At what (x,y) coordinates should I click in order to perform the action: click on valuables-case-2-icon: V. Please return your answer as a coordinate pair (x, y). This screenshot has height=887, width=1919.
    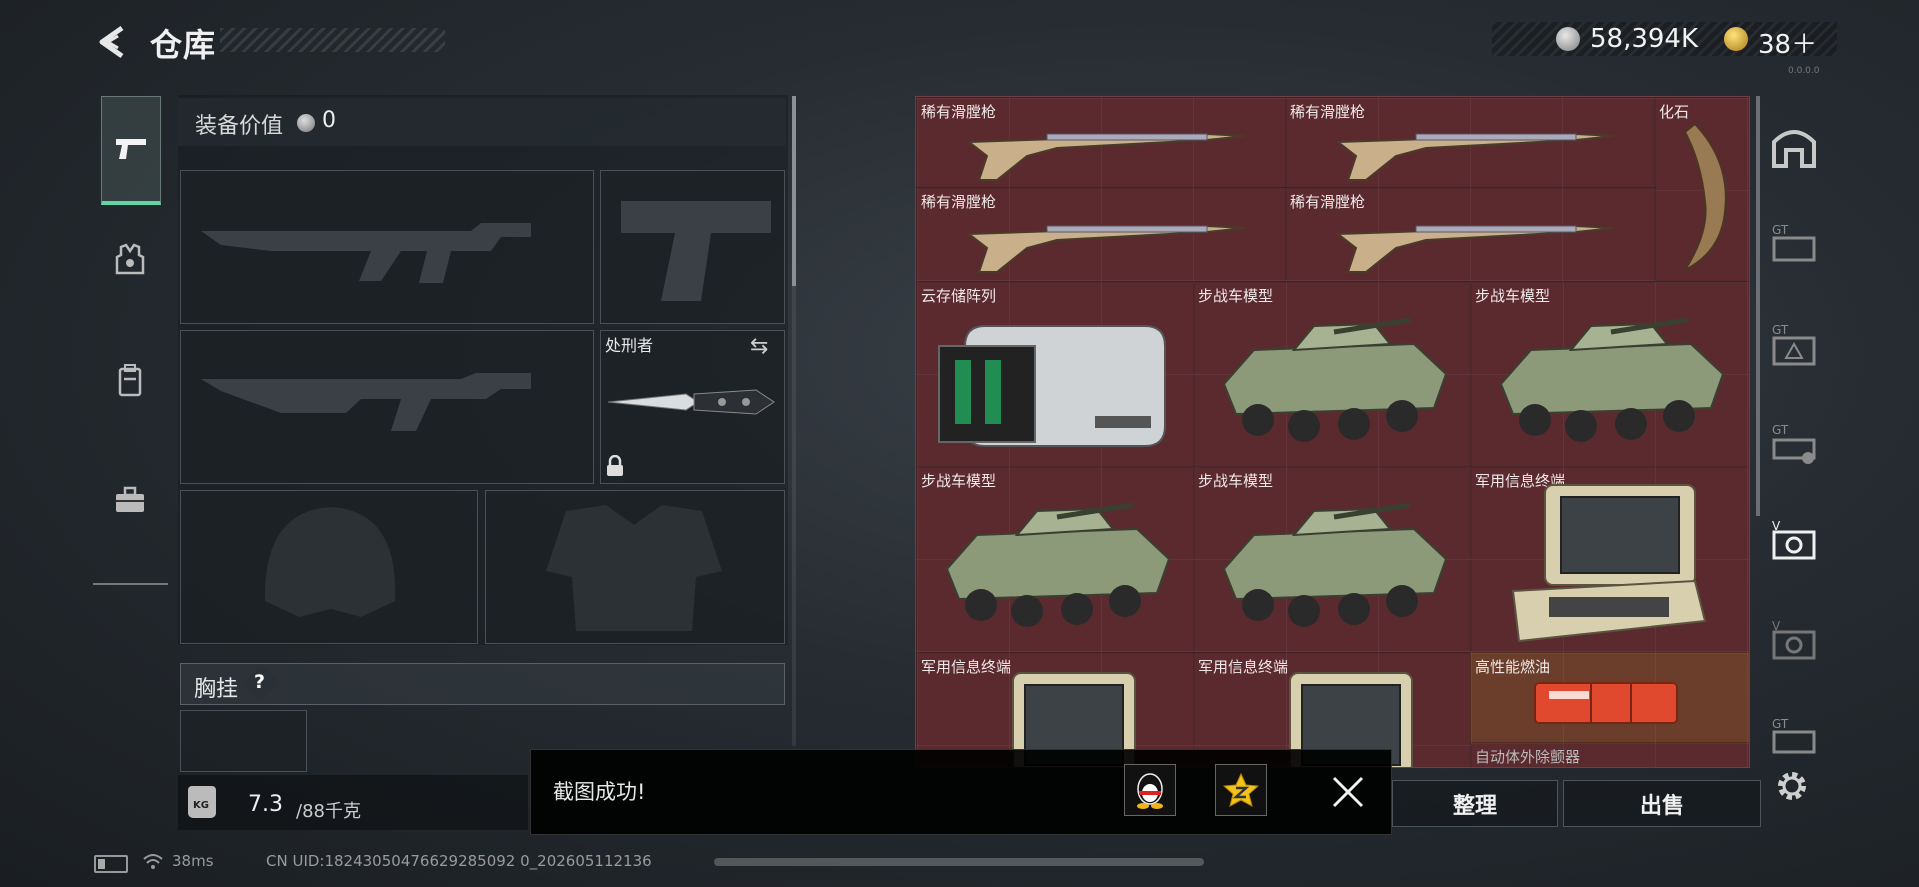
    Looking at the image, I should click on (1794, 640).